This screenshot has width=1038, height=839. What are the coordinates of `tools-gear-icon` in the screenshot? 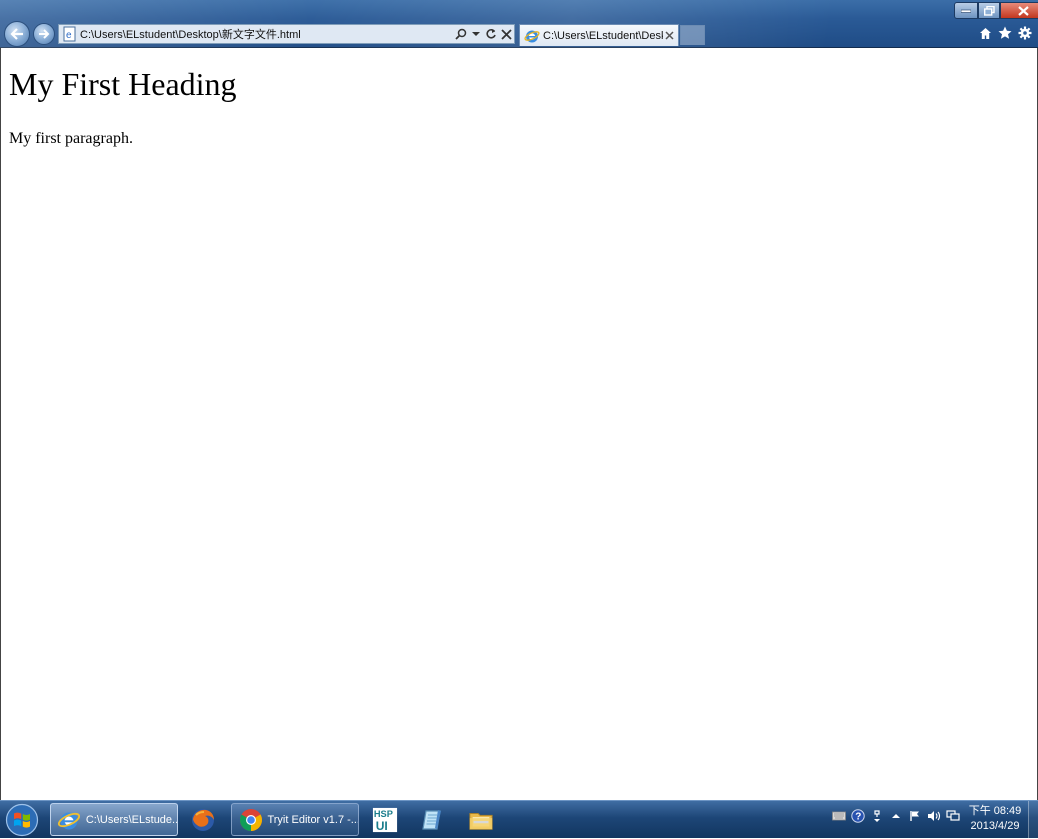 It's located at (1025, 33).